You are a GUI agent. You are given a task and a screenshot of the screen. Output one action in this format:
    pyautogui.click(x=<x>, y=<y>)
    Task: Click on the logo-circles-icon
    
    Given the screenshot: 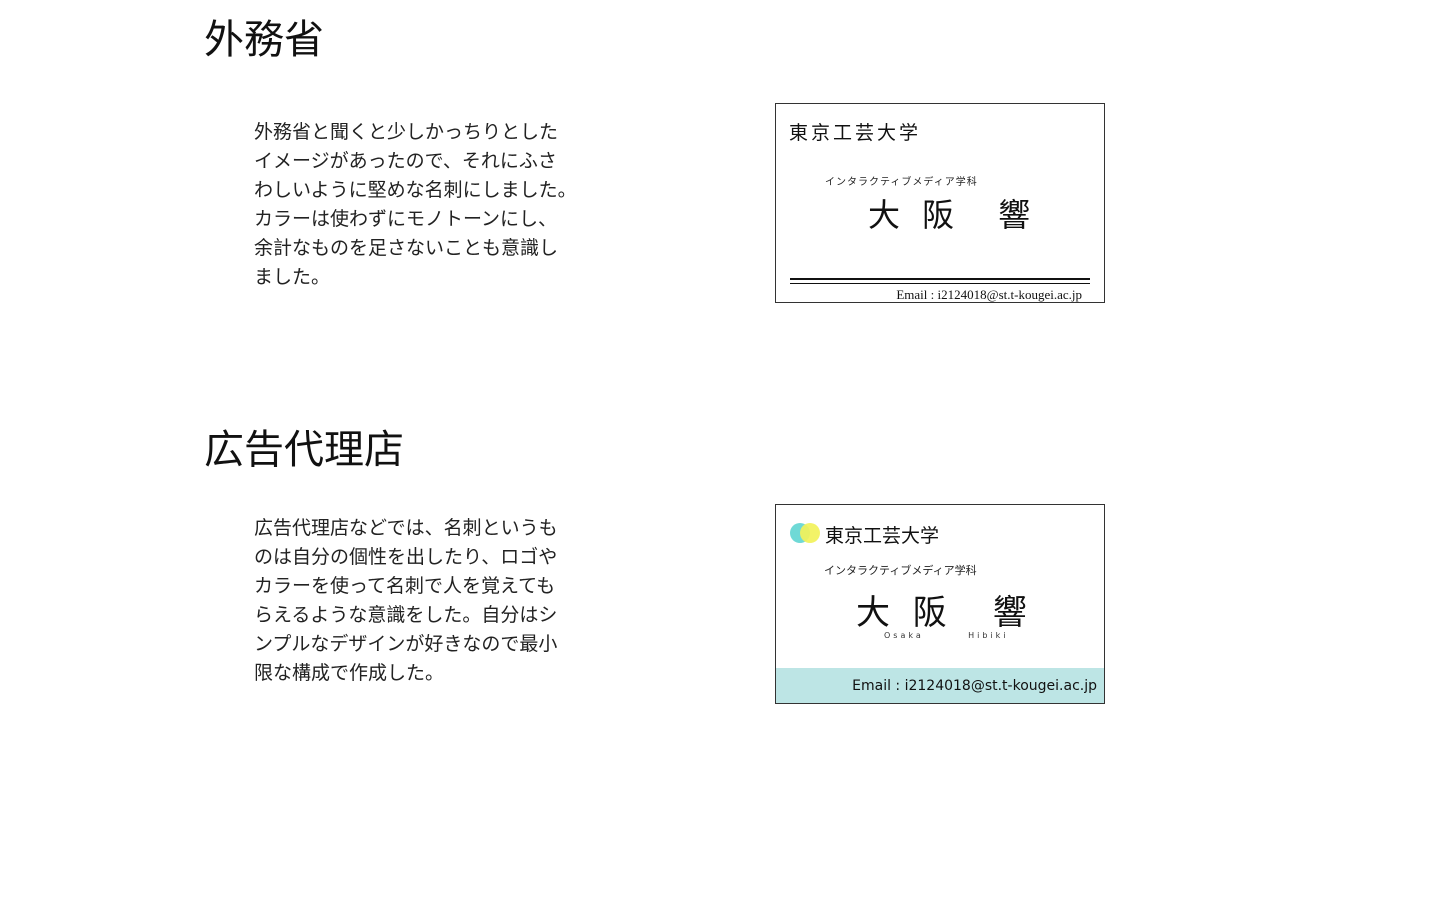 What is the action you would take?
    pyautogui.click(x=806, y=534)
    